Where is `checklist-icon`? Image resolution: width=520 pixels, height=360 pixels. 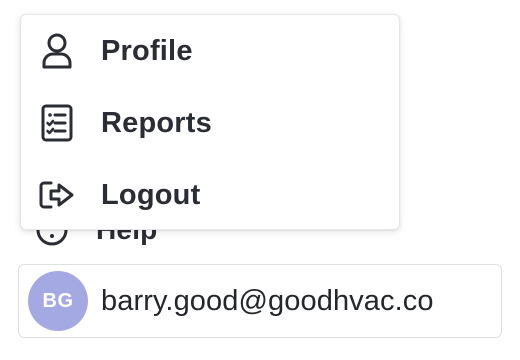 checklist-icon is located at coordinates (57, 123).